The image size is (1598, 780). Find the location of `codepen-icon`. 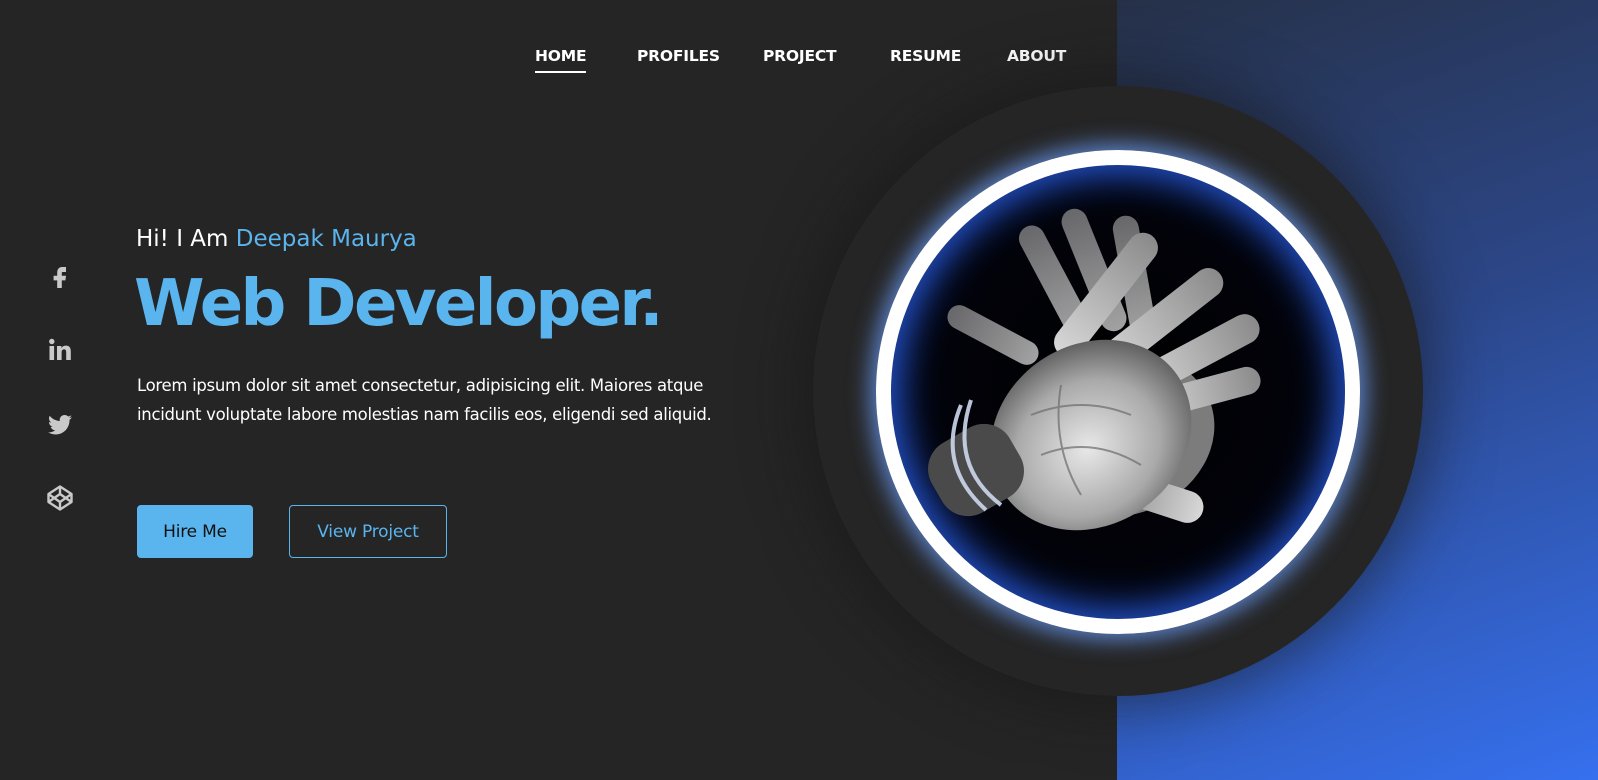

codepen-icon is located at coordinates (60, 498).